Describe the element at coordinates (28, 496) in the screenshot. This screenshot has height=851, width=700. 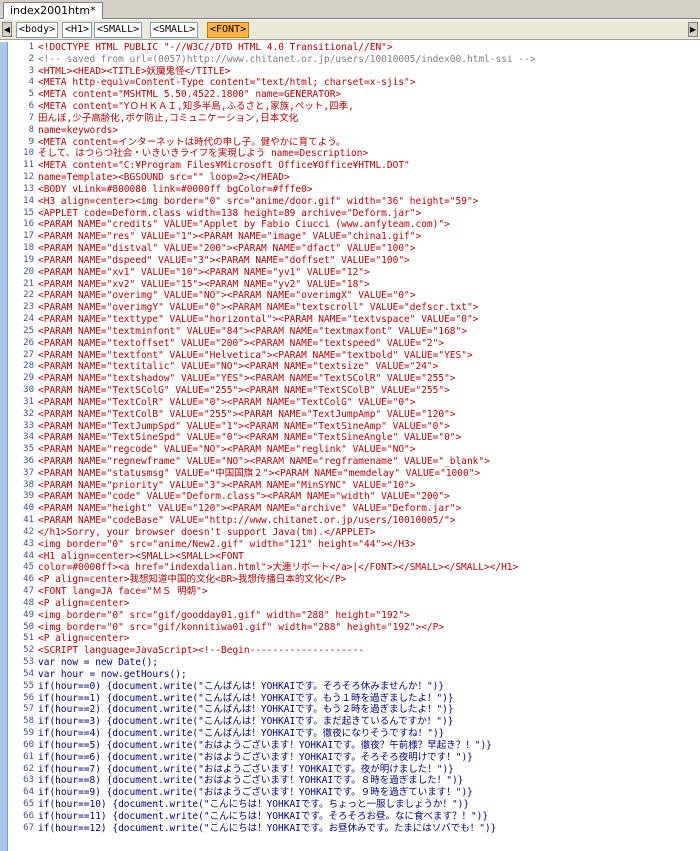
I see `line-number: 39` at that location.